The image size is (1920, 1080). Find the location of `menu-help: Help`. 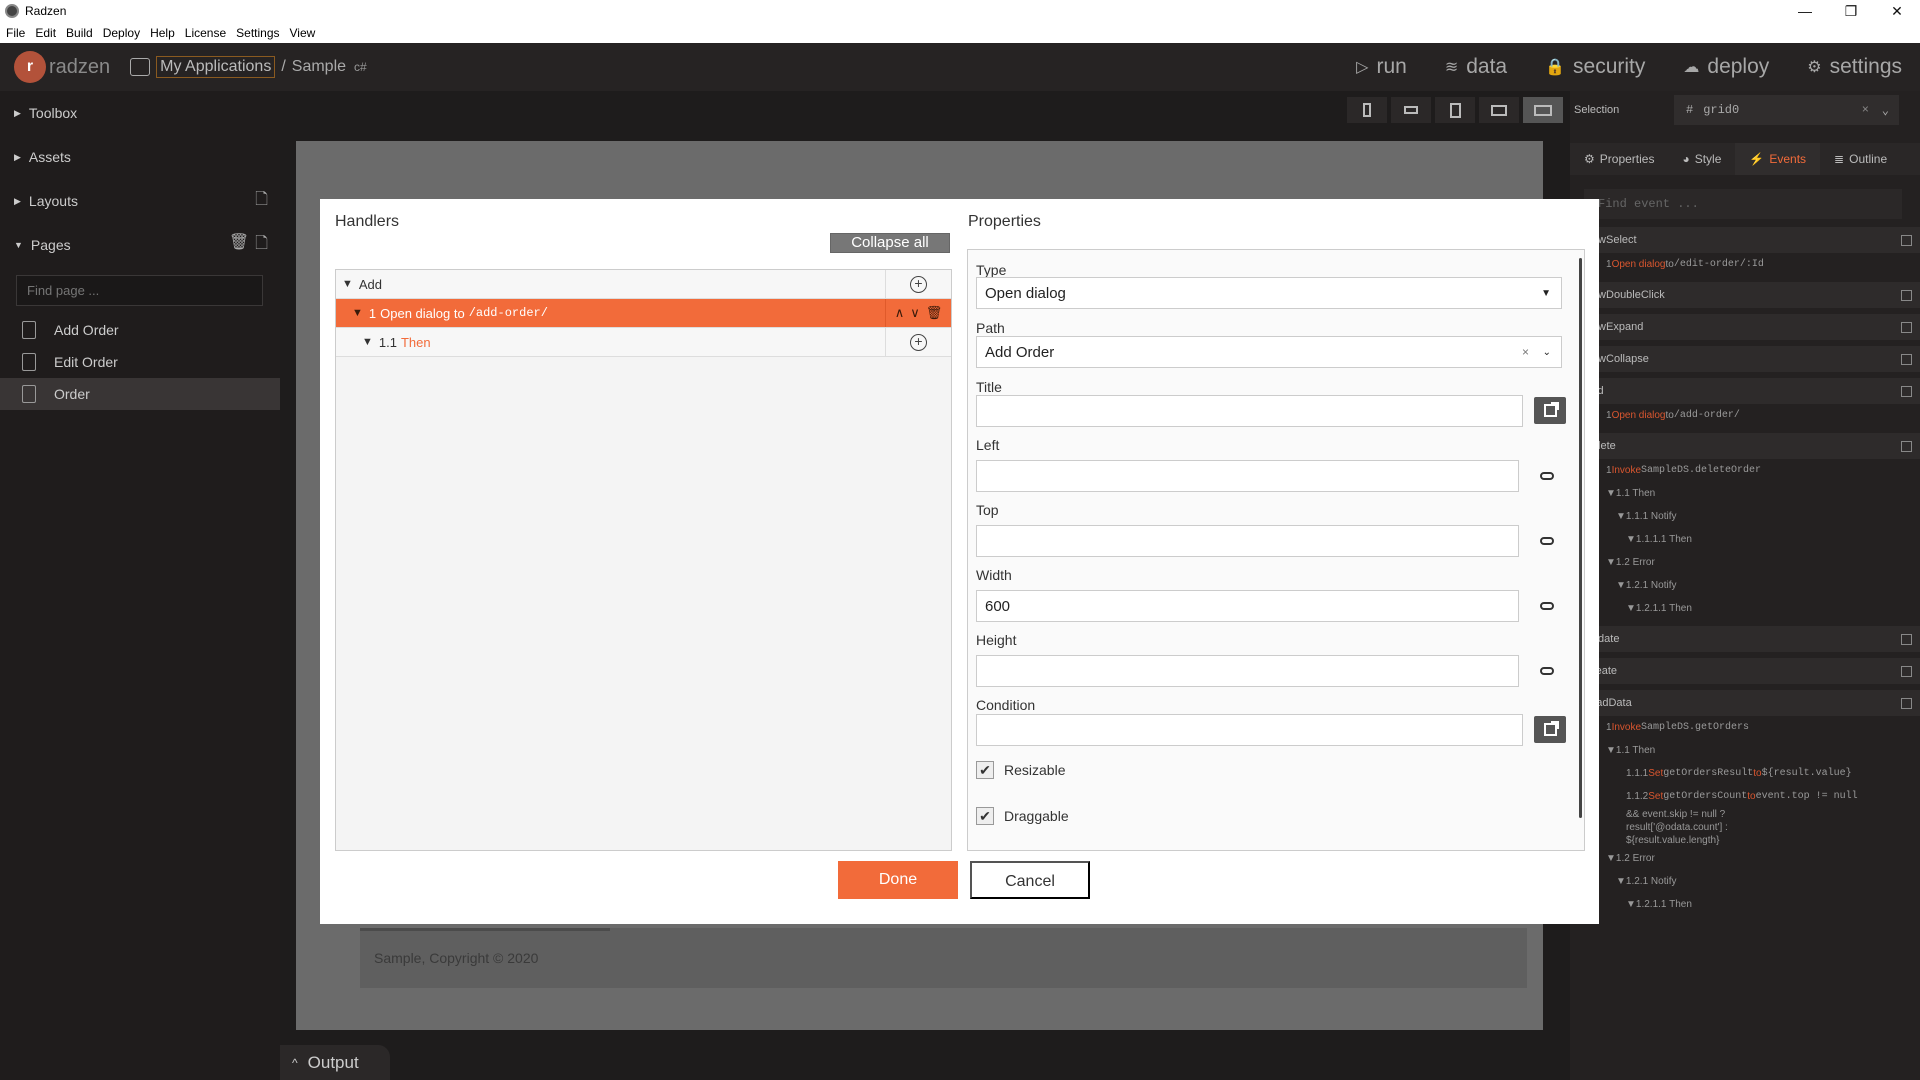

menu-help: Help is located at coordinates (162, 33).